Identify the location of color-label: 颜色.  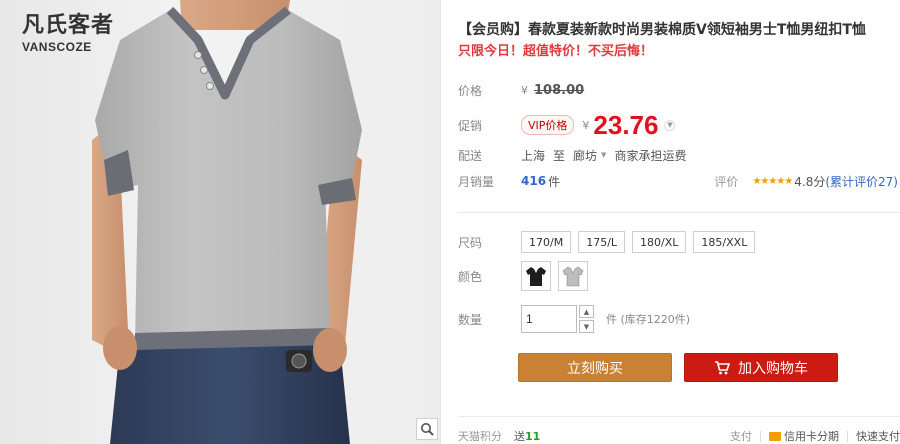
(470, 276).